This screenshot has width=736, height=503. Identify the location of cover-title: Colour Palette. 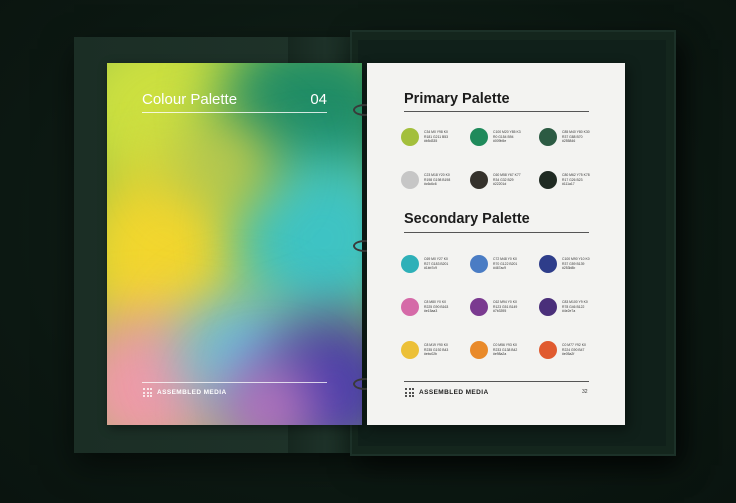
(190, 99).